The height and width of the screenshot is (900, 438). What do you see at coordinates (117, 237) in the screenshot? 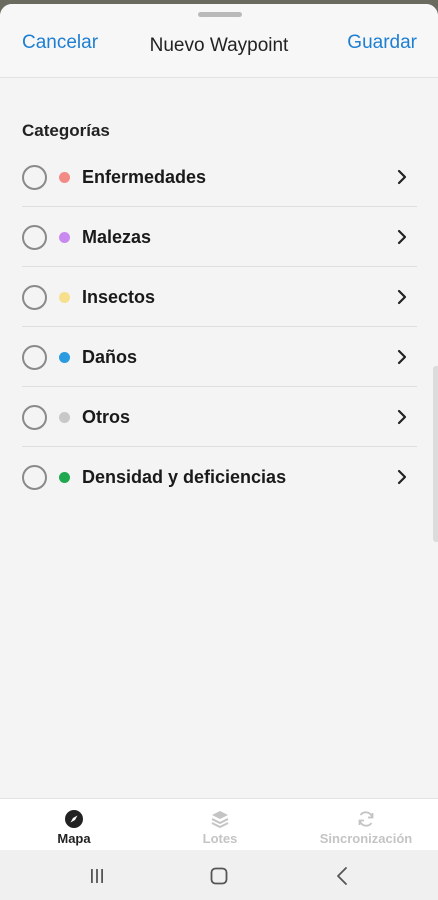
I see `category-label: Malezas` at bounding box center [117, 237].